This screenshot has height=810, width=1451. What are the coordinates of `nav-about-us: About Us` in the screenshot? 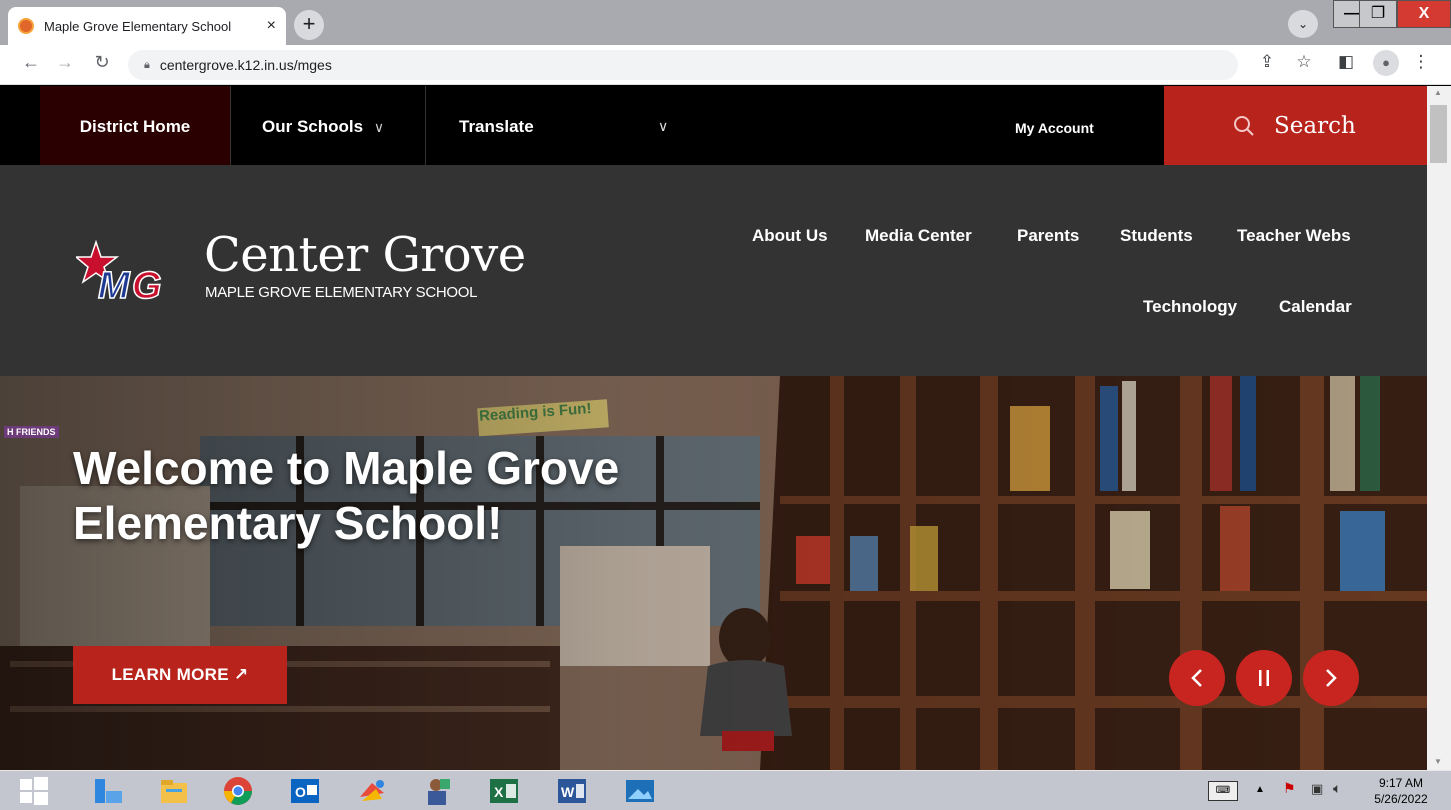 It's located at (790, 236).